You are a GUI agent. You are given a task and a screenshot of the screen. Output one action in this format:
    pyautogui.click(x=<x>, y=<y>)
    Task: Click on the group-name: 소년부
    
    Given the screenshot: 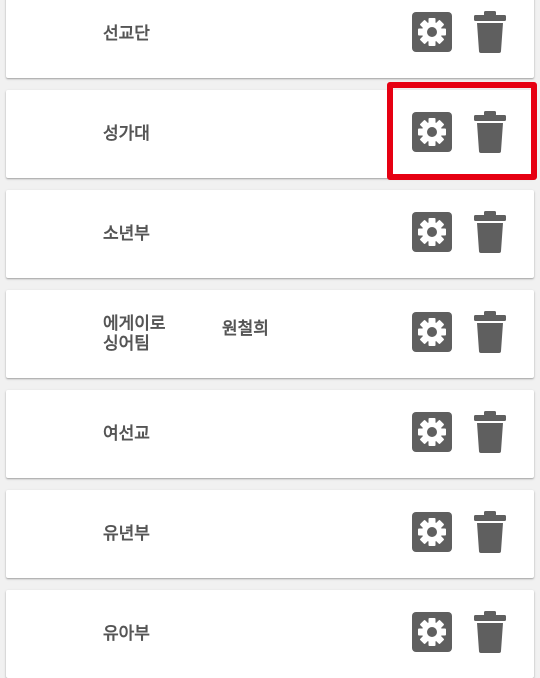 What is the action you would take?
    pyautogui.click(x=126, y=234)
    